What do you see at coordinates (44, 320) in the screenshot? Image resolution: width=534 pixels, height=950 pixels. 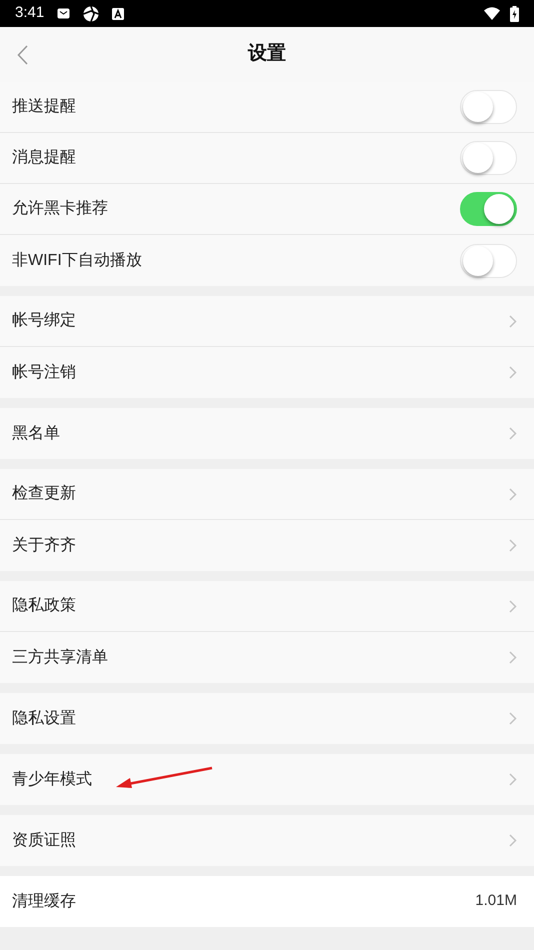 I see `row-label: 帐号绑定` at bounding box center [44, 320].